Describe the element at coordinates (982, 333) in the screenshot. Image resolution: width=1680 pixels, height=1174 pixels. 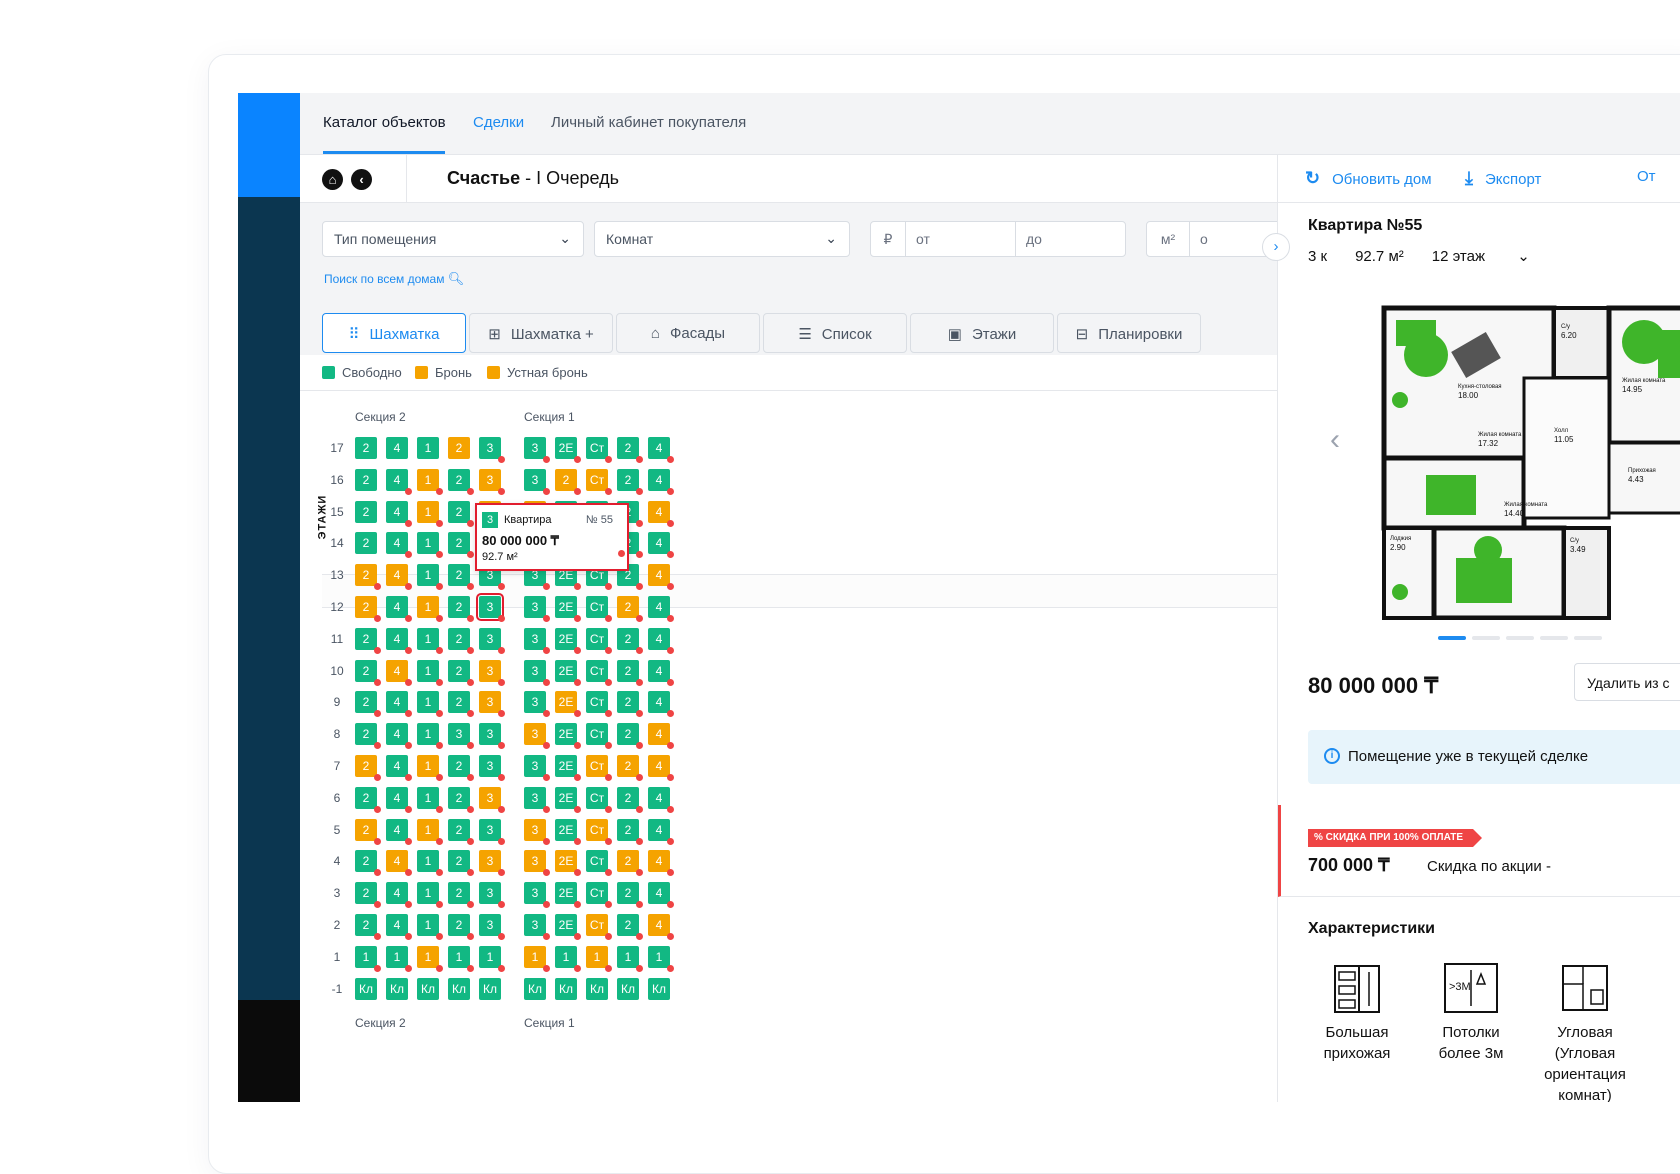
I see `view-tab-floors: ▣ Этажи` at that location.